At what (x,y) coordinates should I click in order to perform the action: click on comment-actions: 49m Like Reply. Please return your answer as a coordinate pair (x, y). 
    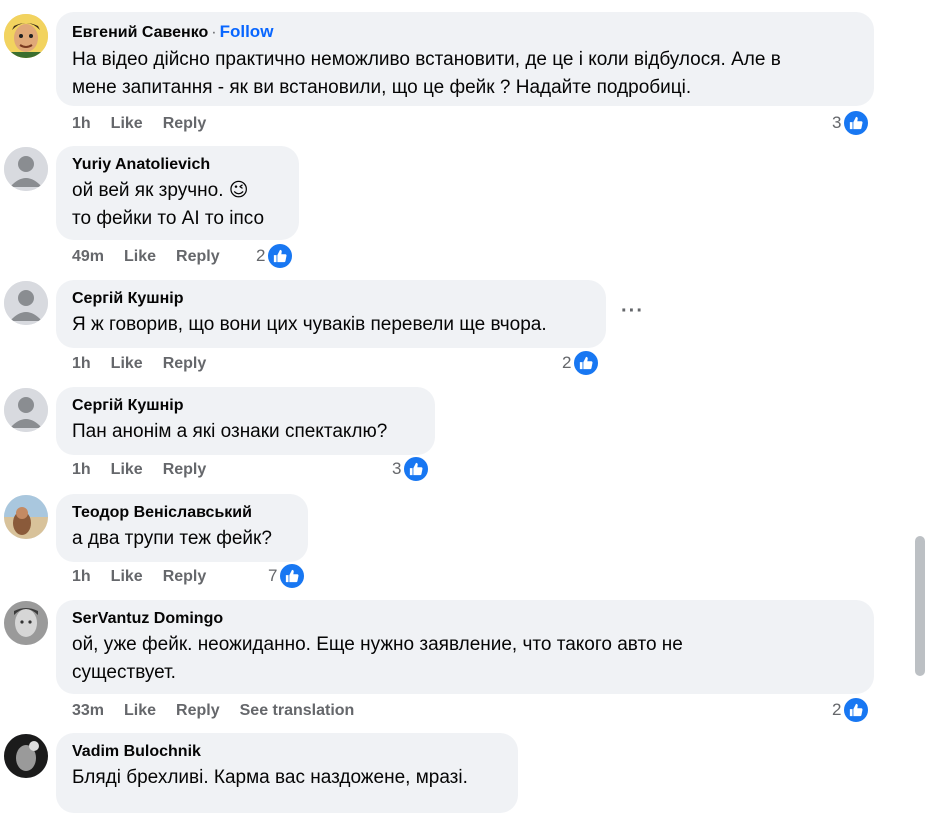
    Looking at the image, I should click on (146, 257).